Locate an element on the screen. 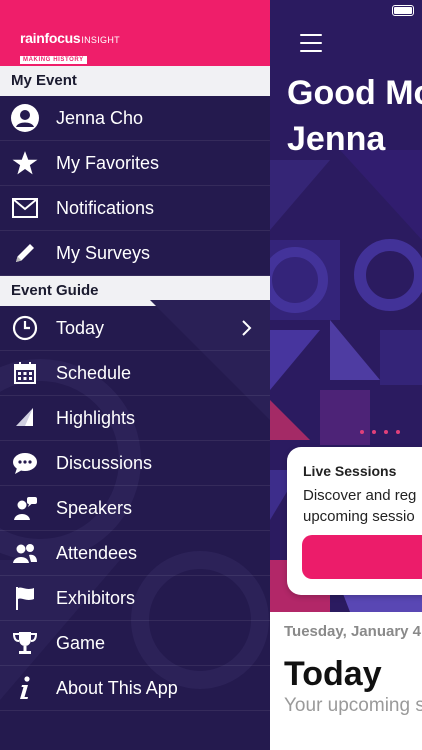  menu-item-about-this-app: About This App is located at coordinates (135, 688).